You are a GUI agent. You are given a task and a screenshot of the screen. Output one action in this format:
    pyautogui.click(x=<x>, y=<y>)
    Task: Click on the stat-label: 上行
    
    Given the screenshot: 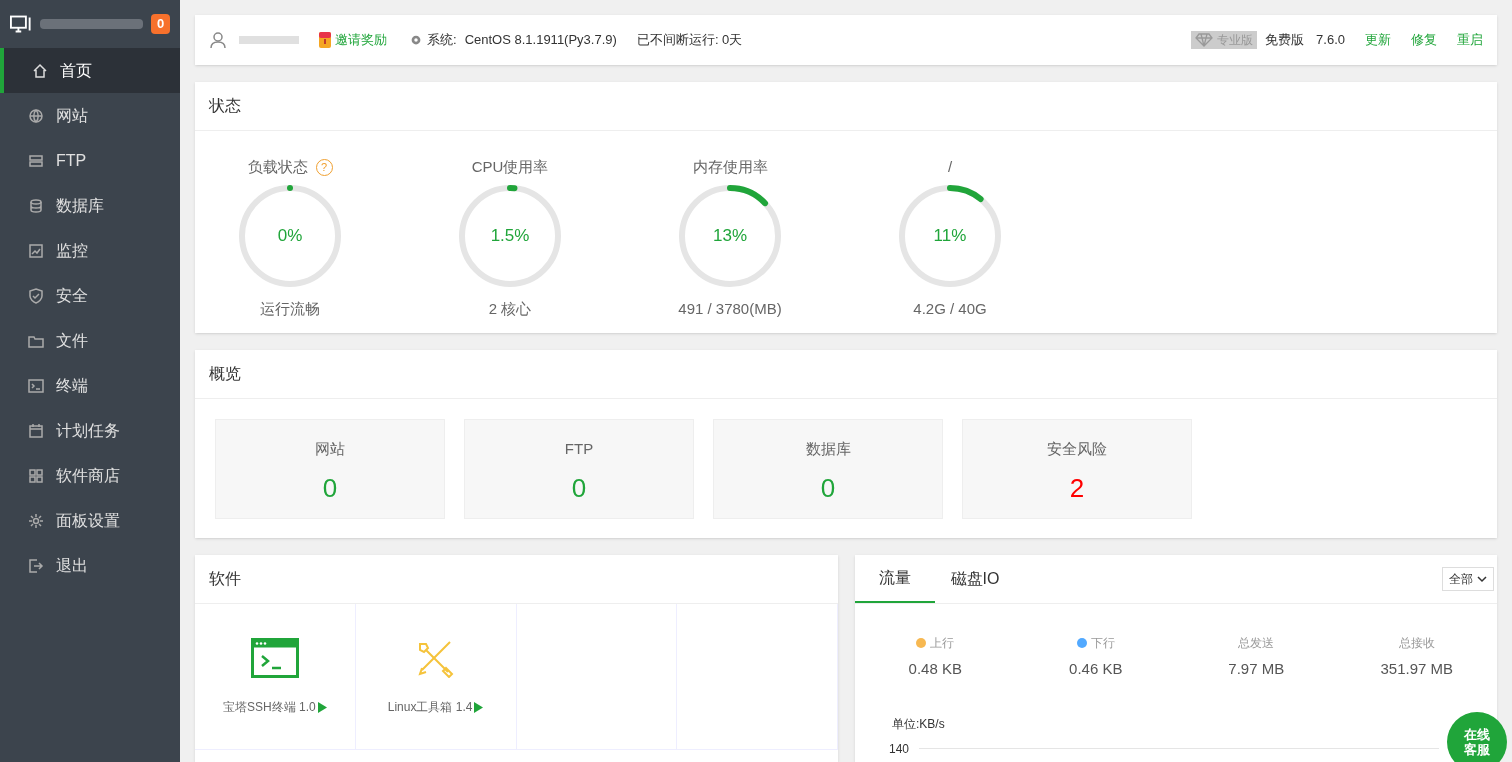 What is the action you would take?
    pyautogui.click(x=942, y=643)
    